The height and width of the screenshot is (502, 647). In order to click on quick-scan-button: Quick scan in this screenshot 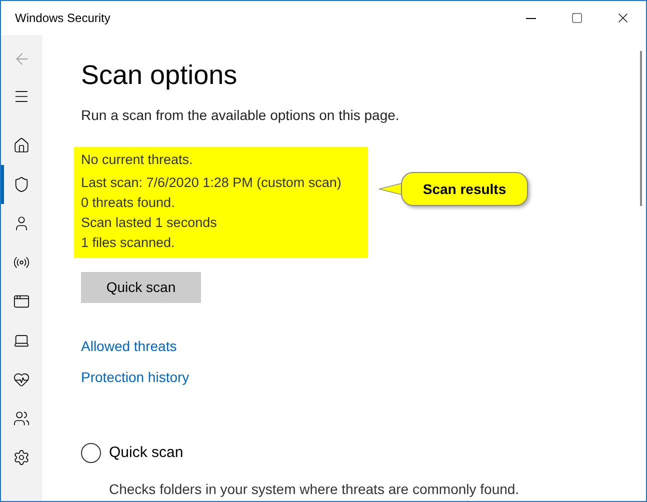, I will do `click(141, 287)`.